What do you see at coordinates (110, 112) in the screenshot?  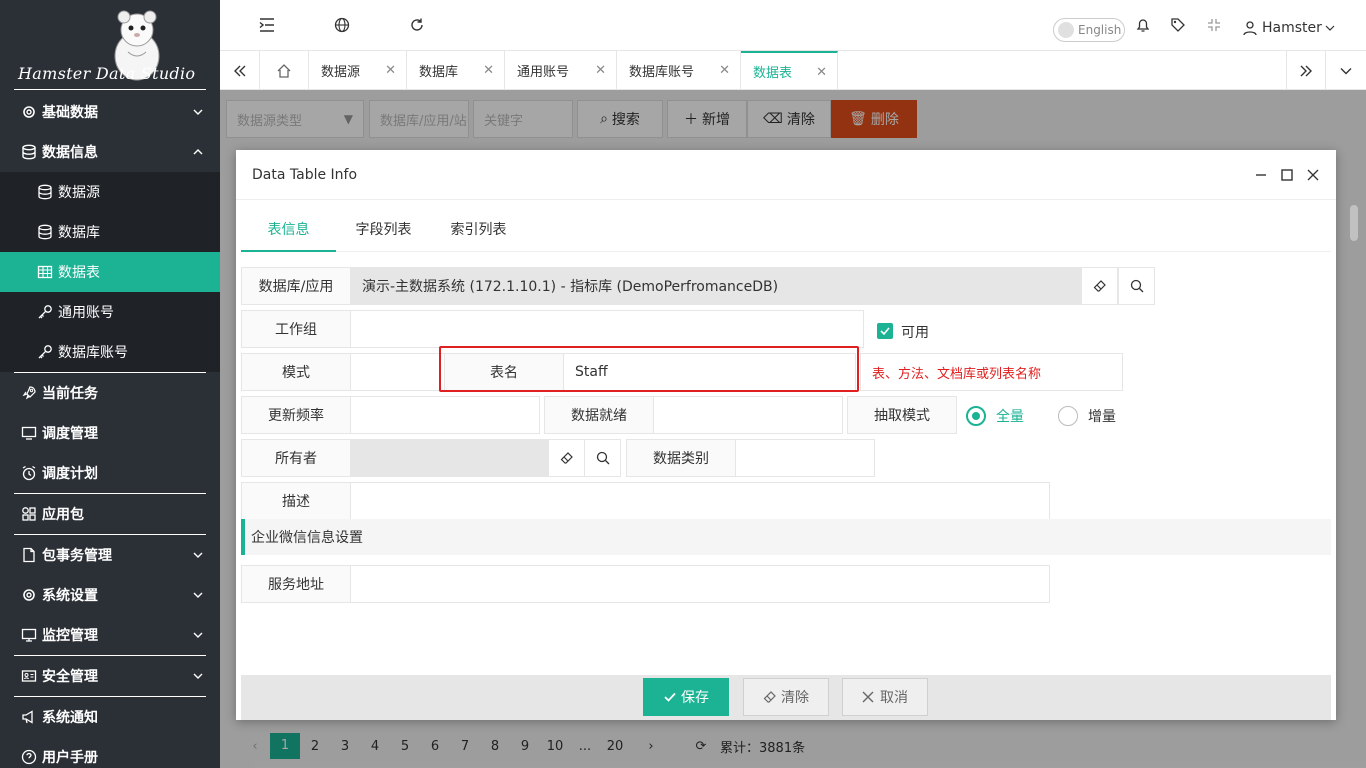 I see `sidebar-item-basic-data: 基础数据` at bounding box center [110, 112].